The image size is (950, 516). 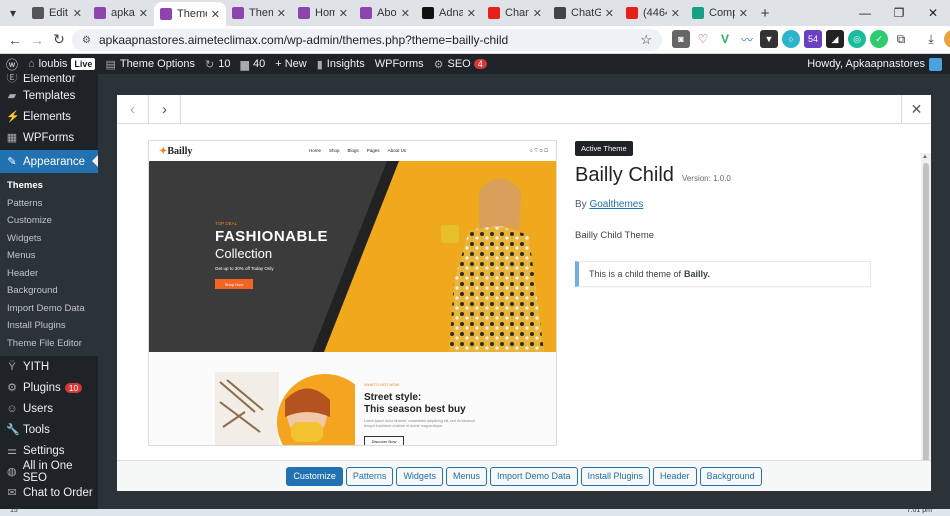 What do you see at coordinates (49, 344) in the screenshot?
I see `submenu-item-theme-file-editor: Theme File Editor` at bounding box center [49, 344].